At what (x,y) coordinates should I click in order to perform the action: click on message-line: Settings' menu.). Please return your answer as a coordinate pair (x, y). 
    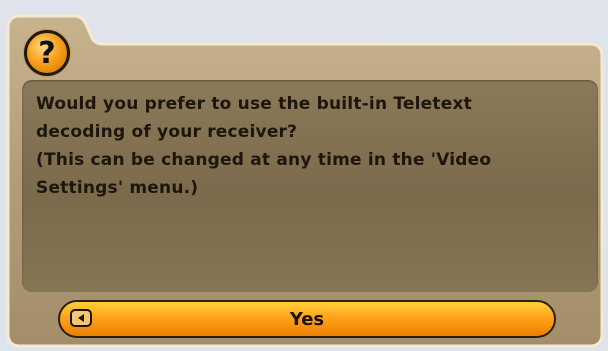
    Looking at the image, I should click on (117, 188).